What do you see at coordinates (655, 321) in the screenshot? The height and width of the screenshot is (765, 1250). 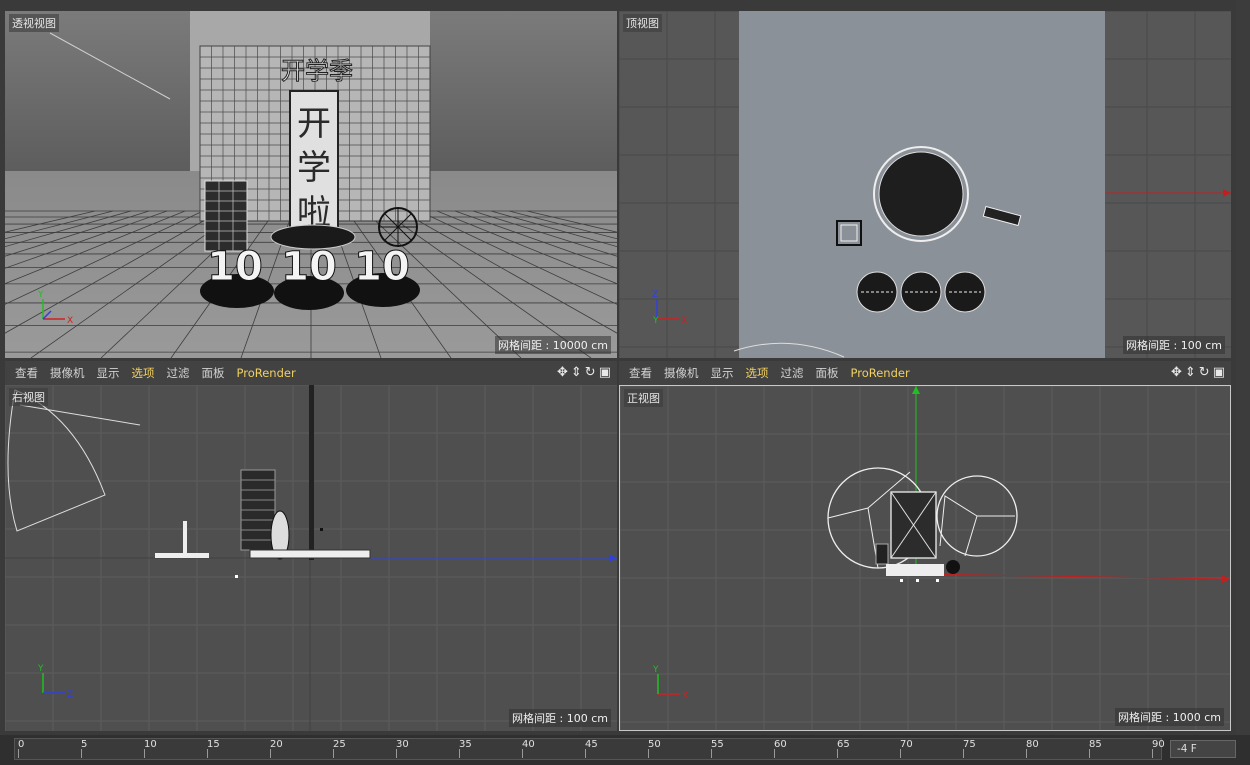 I see `axis-y-label-top: Y` at bounding box center [655, 321].